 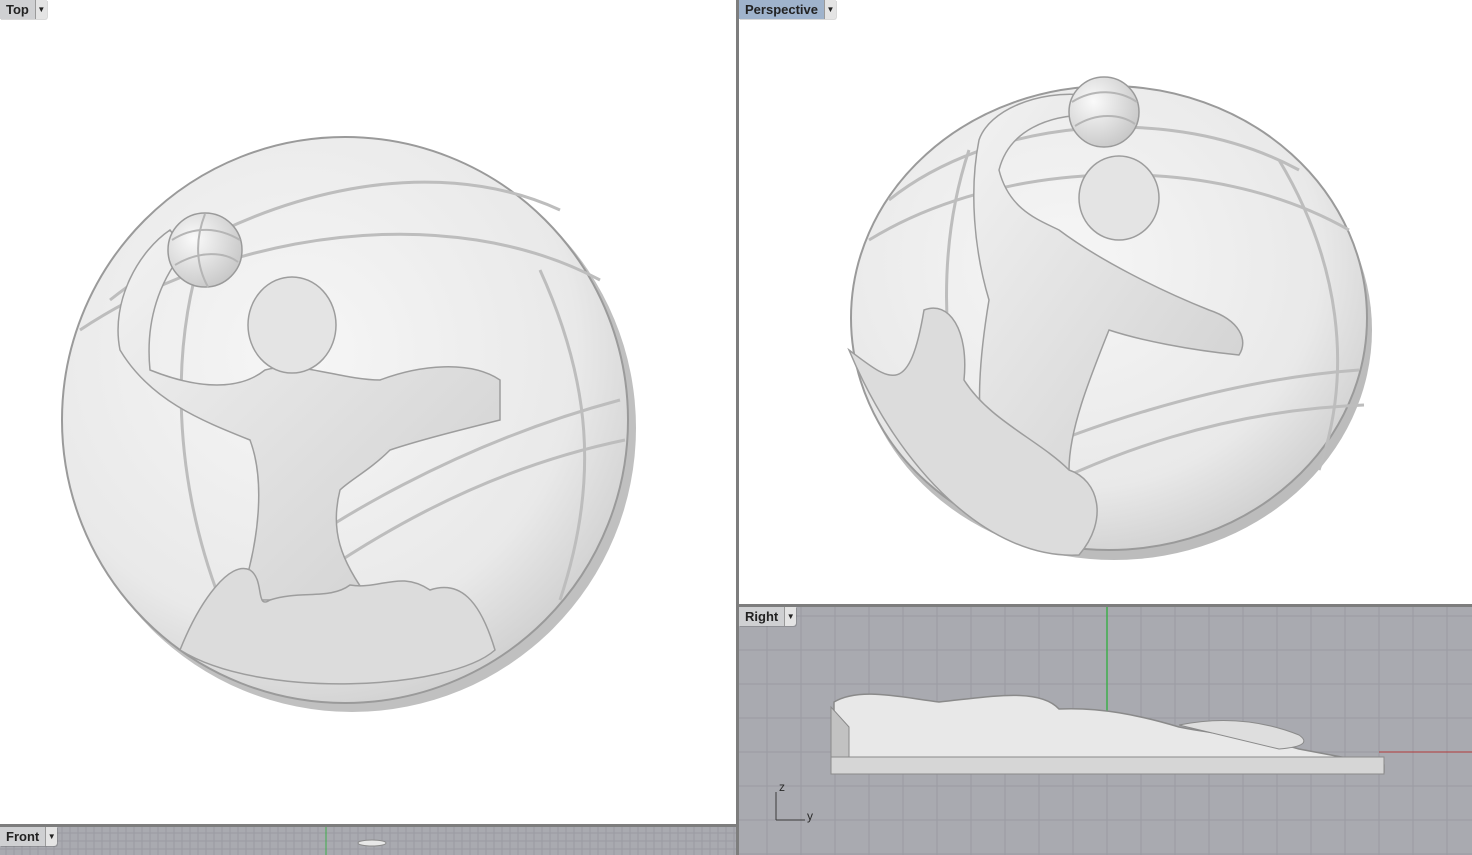 I want to click on viewport-splitter-horizontal-right, so click(x=1105, y=605).